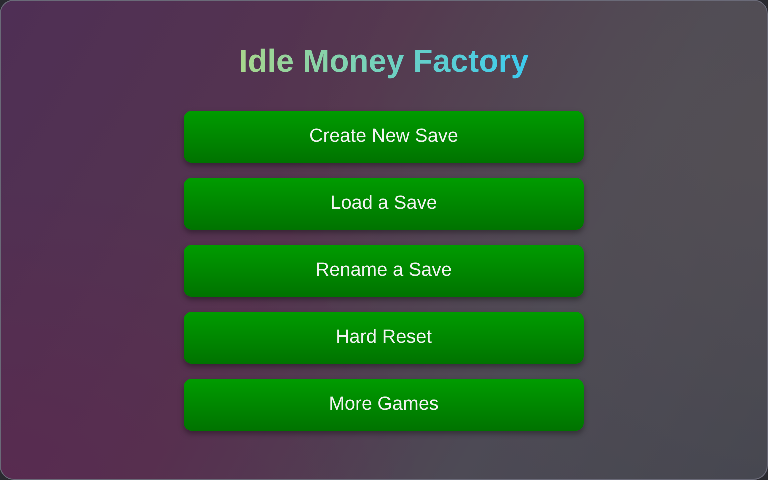  I want to click on menu-button: Hard Reset, so click(384, 338).